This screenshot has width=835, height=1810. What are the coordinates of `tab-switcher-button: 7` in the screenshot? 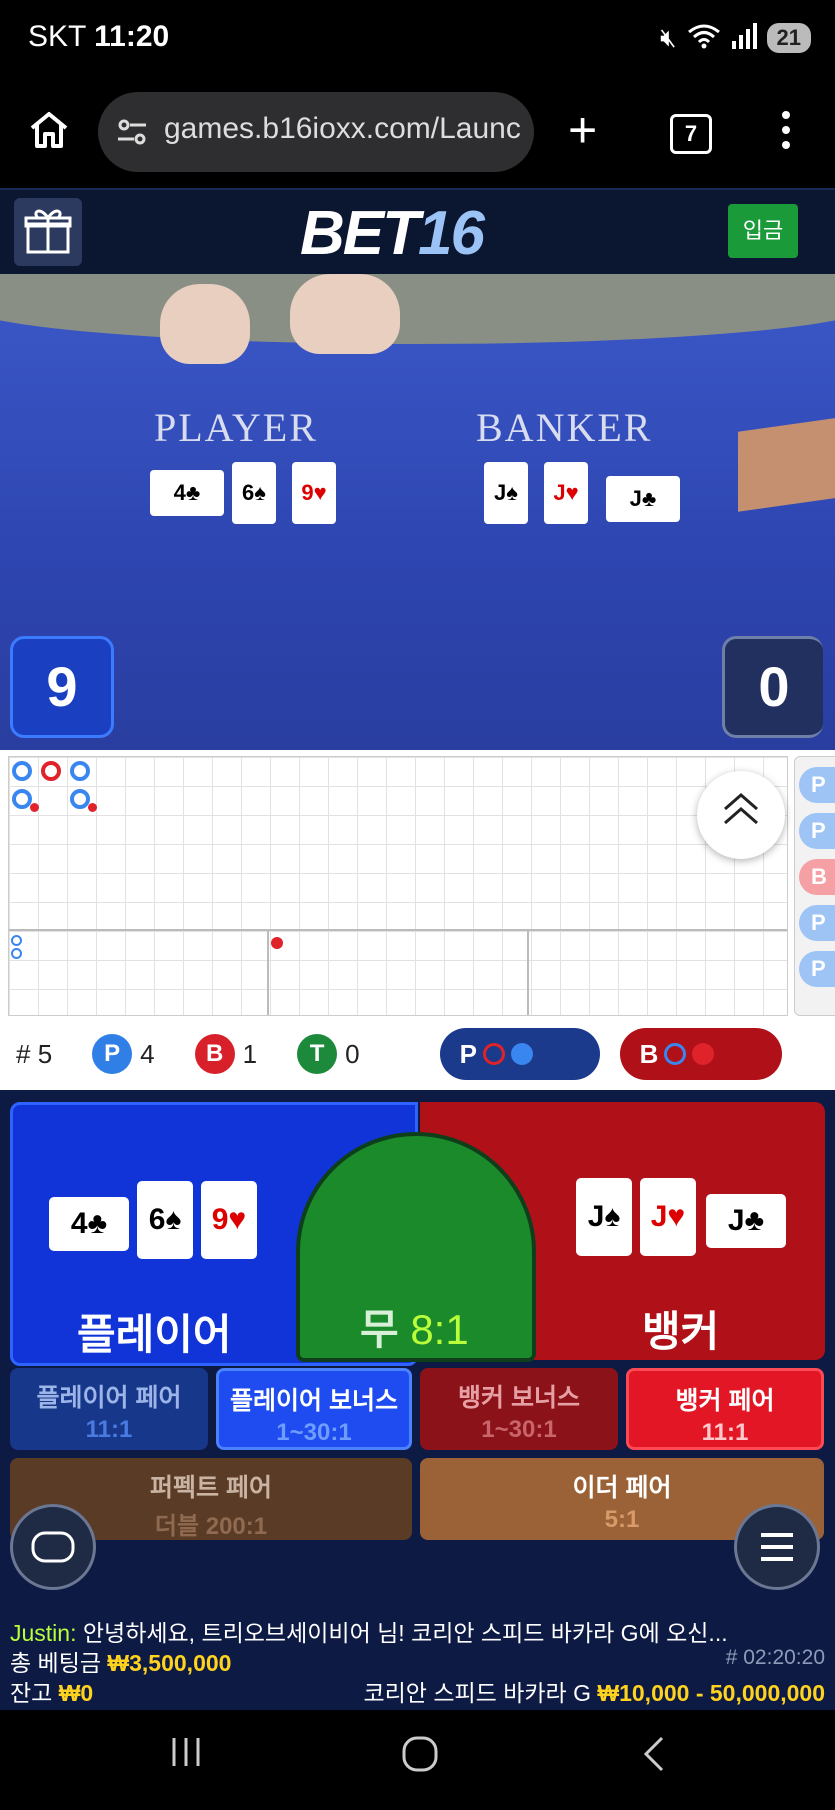 It's located at (691, 134).